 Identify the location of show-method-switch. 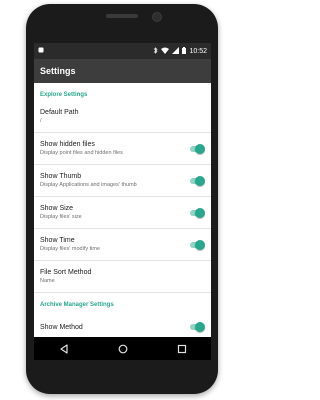
(197, 327).